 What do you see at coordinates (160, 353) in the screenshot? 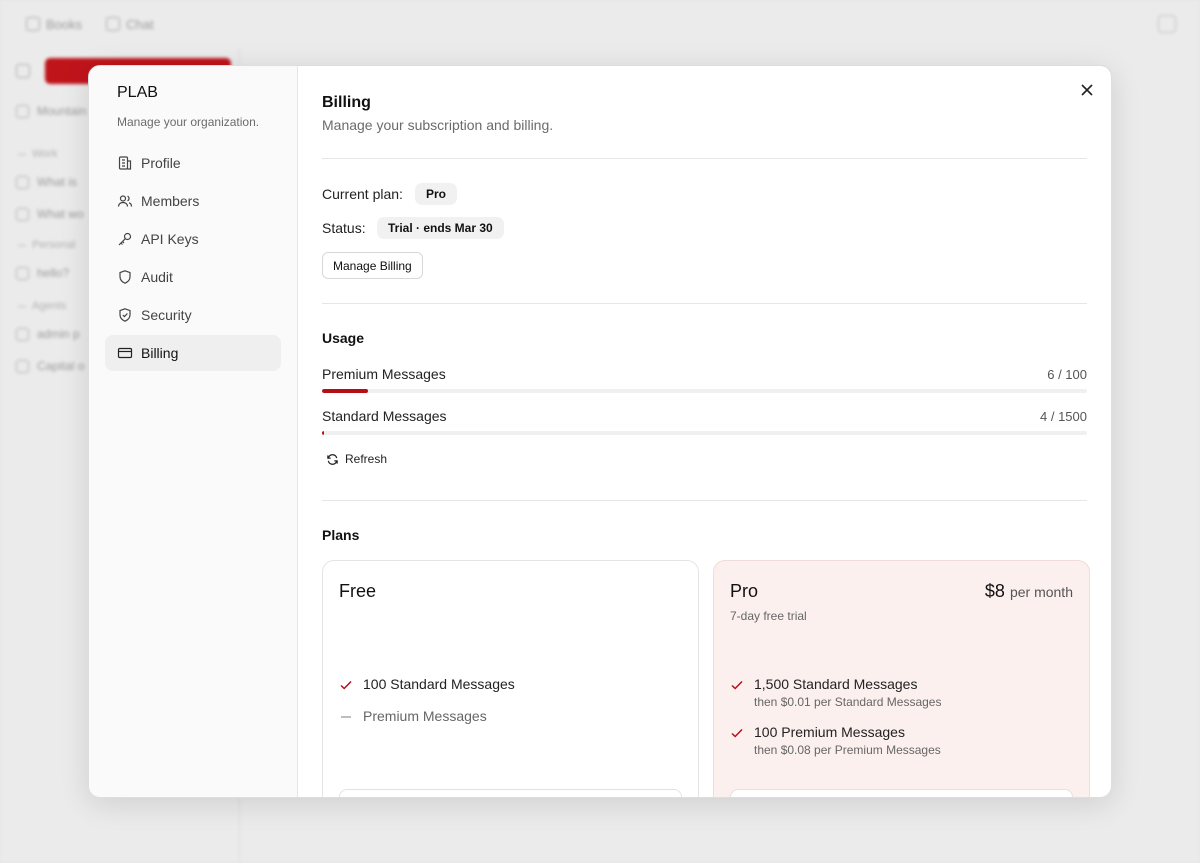
I see `sidebar-item-label: Billing` at bounding box center [160, 353].